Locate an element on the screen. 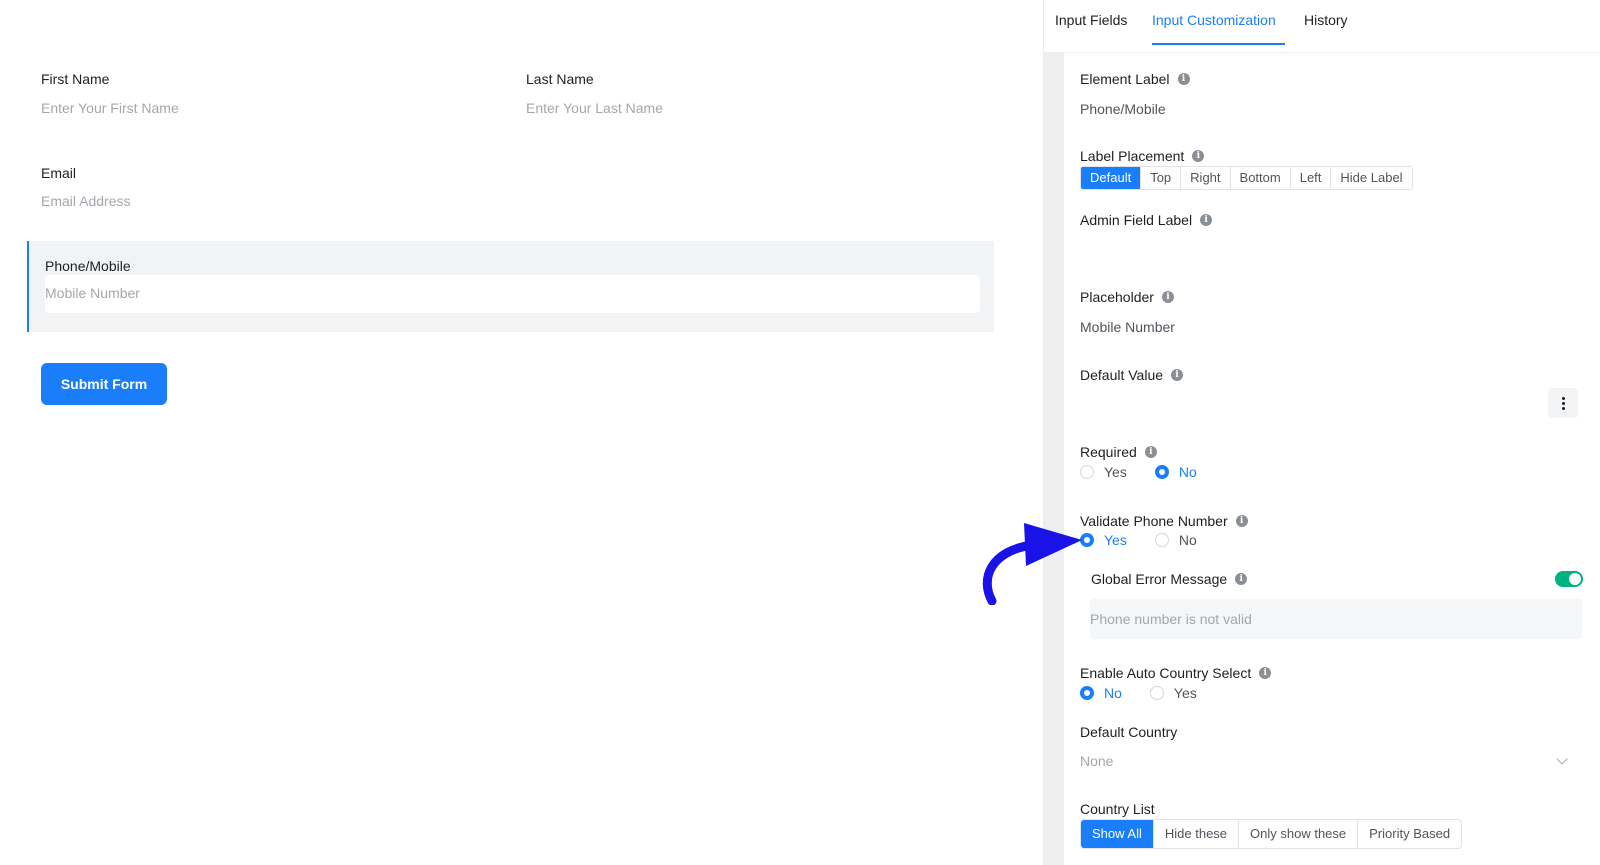  required-radio-group: Yes No is located at coordinates (1152, 472).